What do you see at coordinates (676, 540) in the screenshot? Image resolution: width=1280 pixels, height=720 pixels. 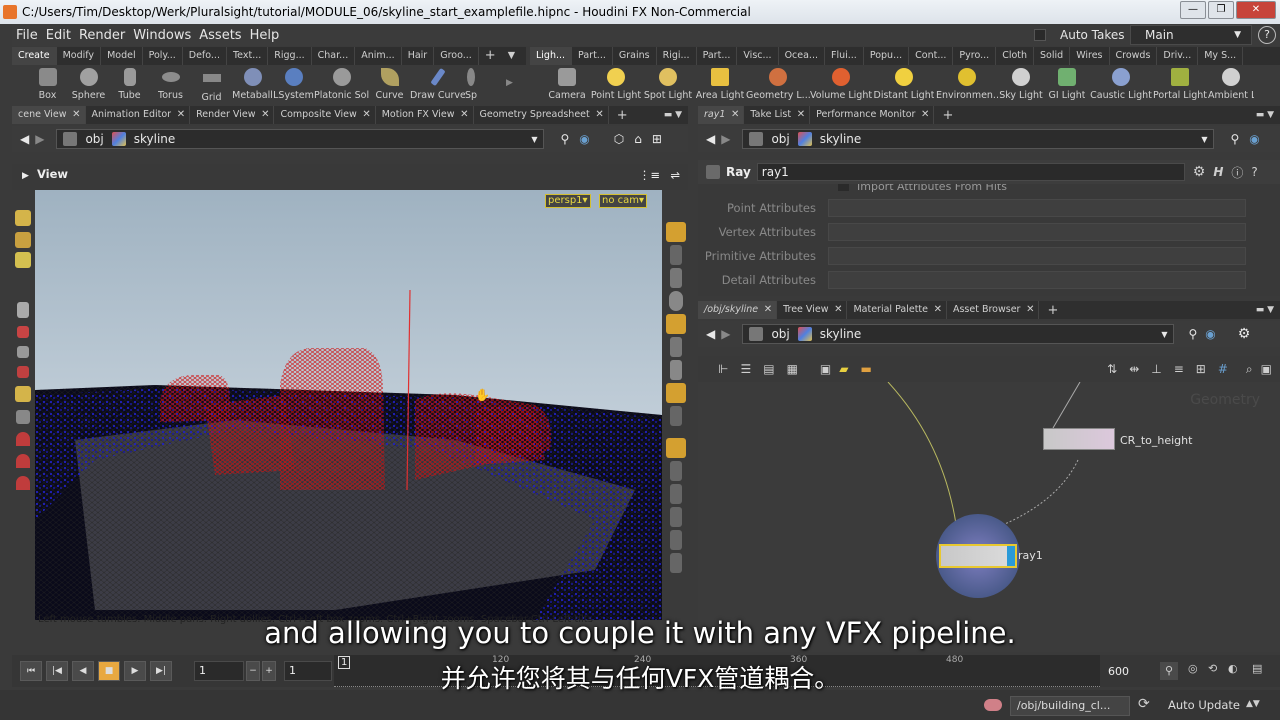 I see `hand-icon` at bounding box center [676, 540].